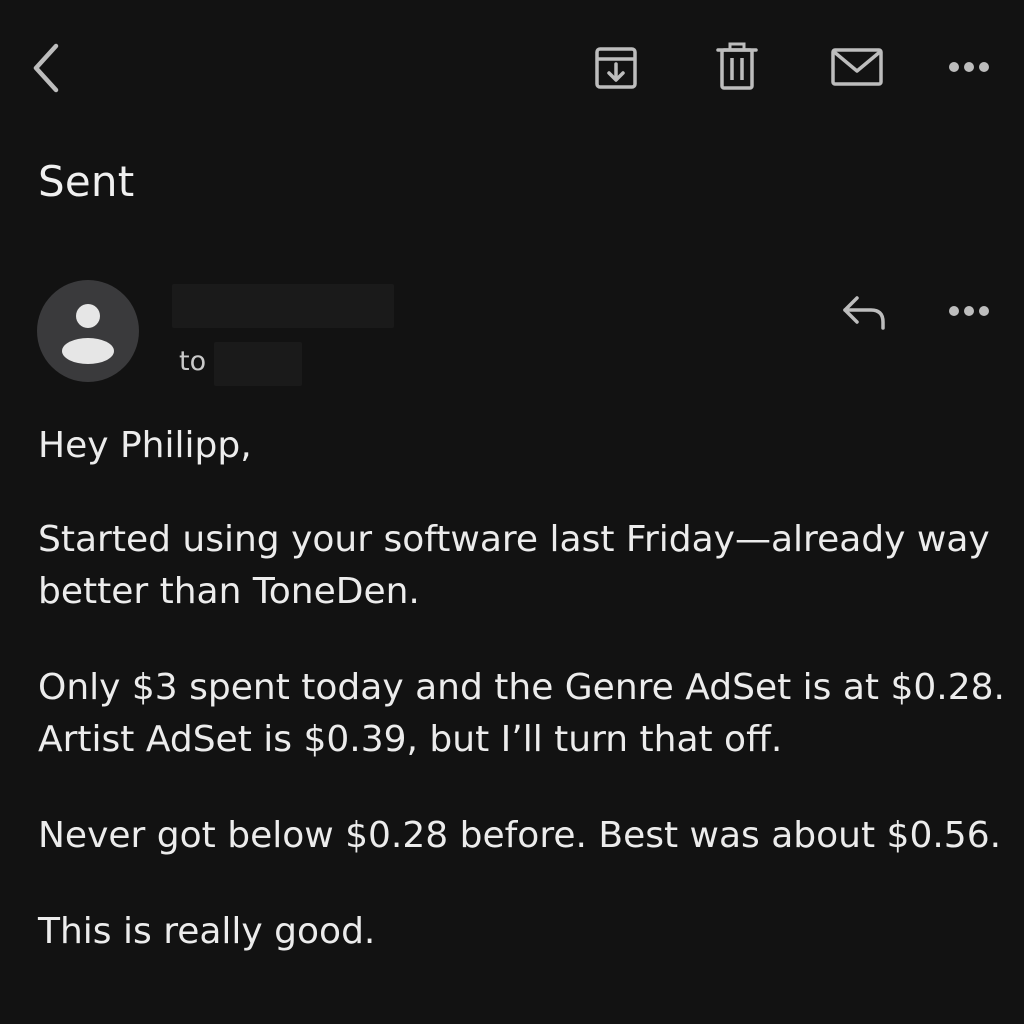 This screenshot has width=1024, height=1024. I want to click on reply-button, so click(864, 312).